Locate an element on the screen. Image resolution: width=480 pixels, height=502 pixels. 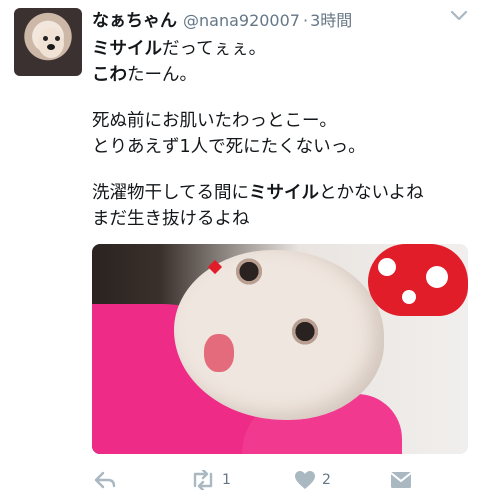
avatar-face is located at coordinates (51, 43).